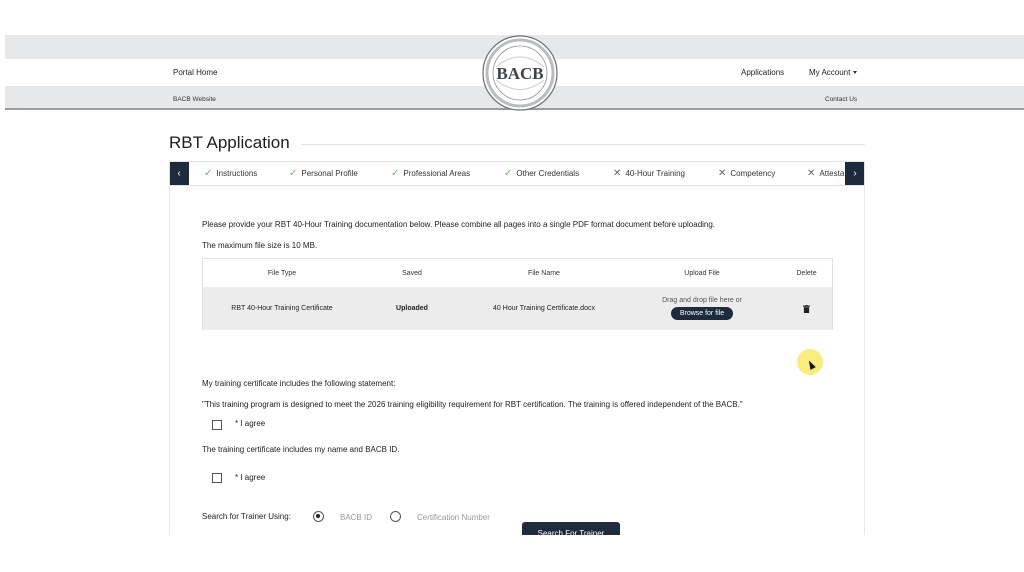 Image resolution: width=1024 pixels, height=572 pixels. I want to click on step-other-credentials: ✓ Other Credentials, so click(541, 173).